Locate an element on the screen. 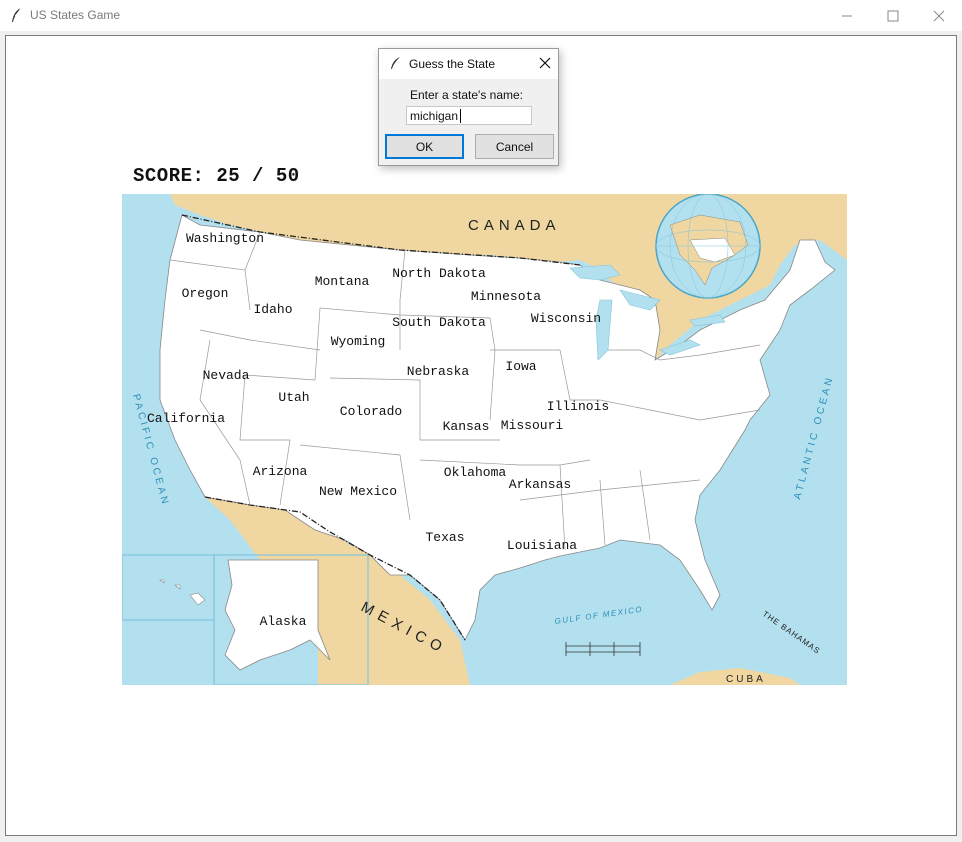 The width and height of the screenshot is (962, 842). window-title: US States Game is located at coordinates (75, 15).